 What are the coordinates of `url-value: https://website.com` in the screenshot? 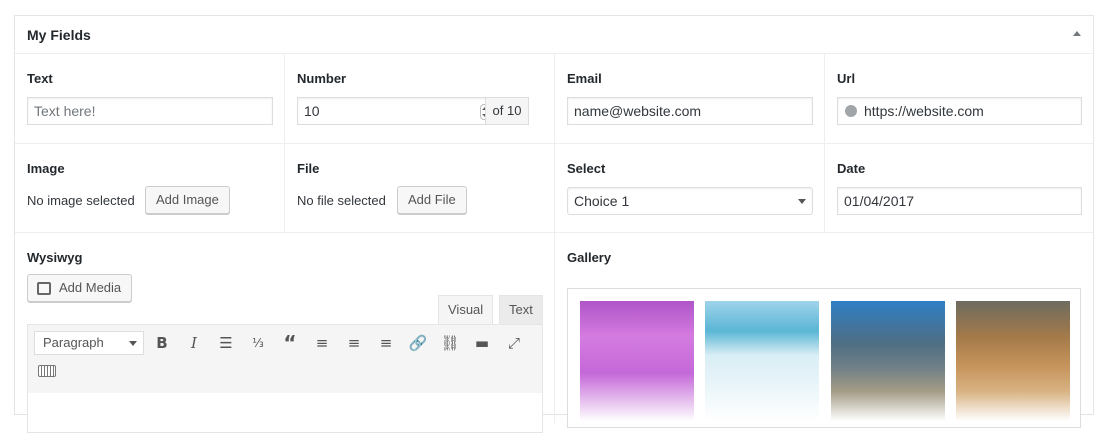 It's located at (924, 111).